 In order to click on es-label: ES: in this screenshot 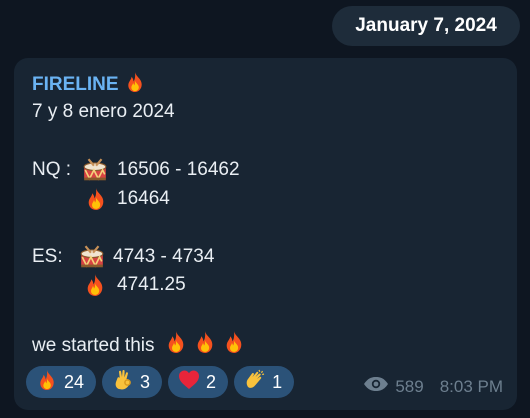, I will do `click(47, 256)`.